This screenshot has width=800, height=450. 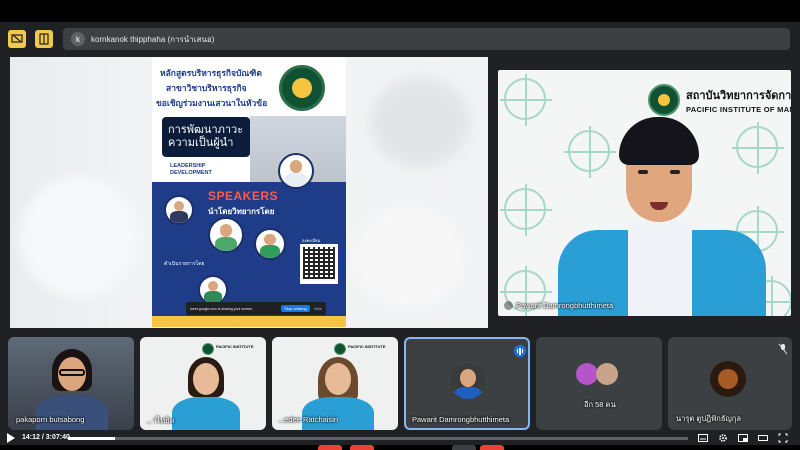 What do you see at coordinates (71, 383) in the screenshot?
I see `participant-tile-1: pakaporn butsabong` at bounding box center [71, 383].